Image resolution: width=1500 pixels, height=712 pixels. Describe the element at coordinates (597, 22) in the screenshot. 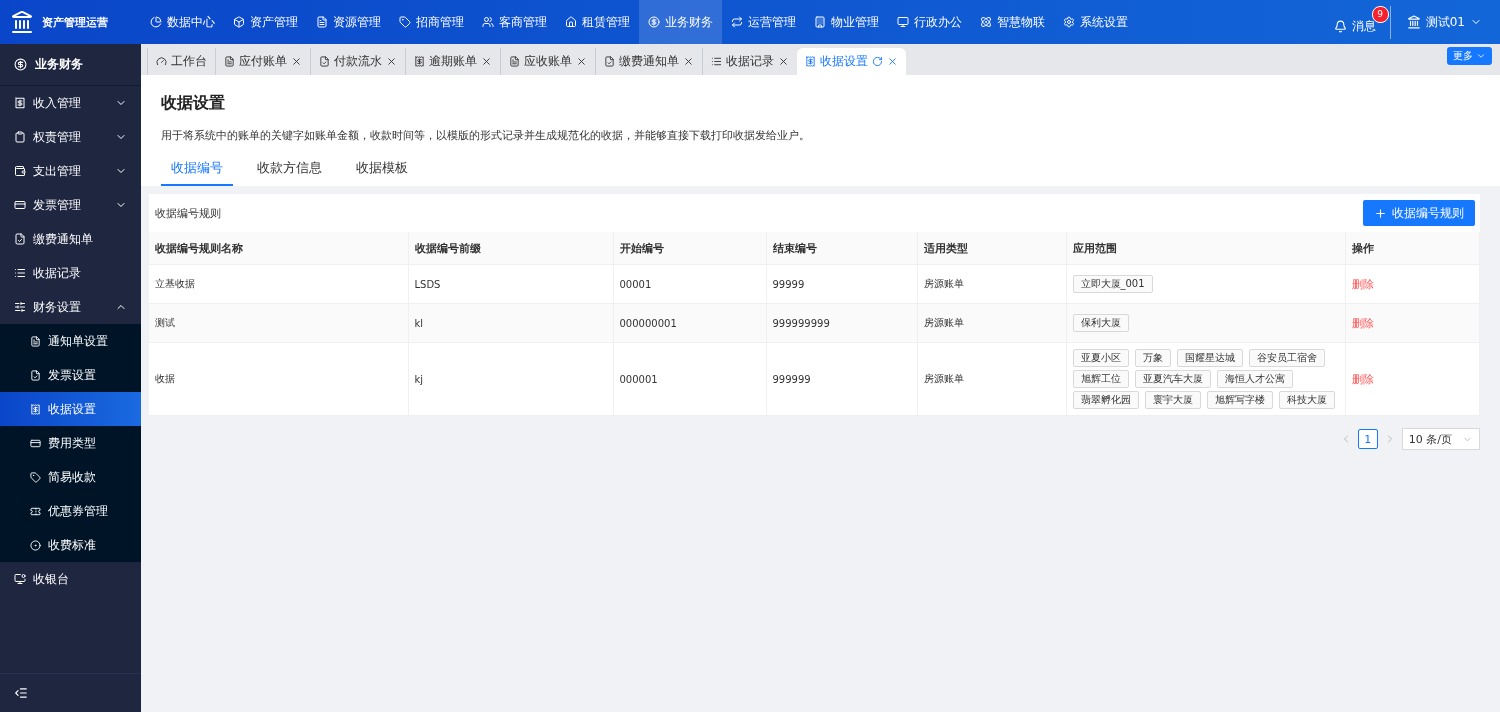

I see `nav-item: 租赁管理` at that location.